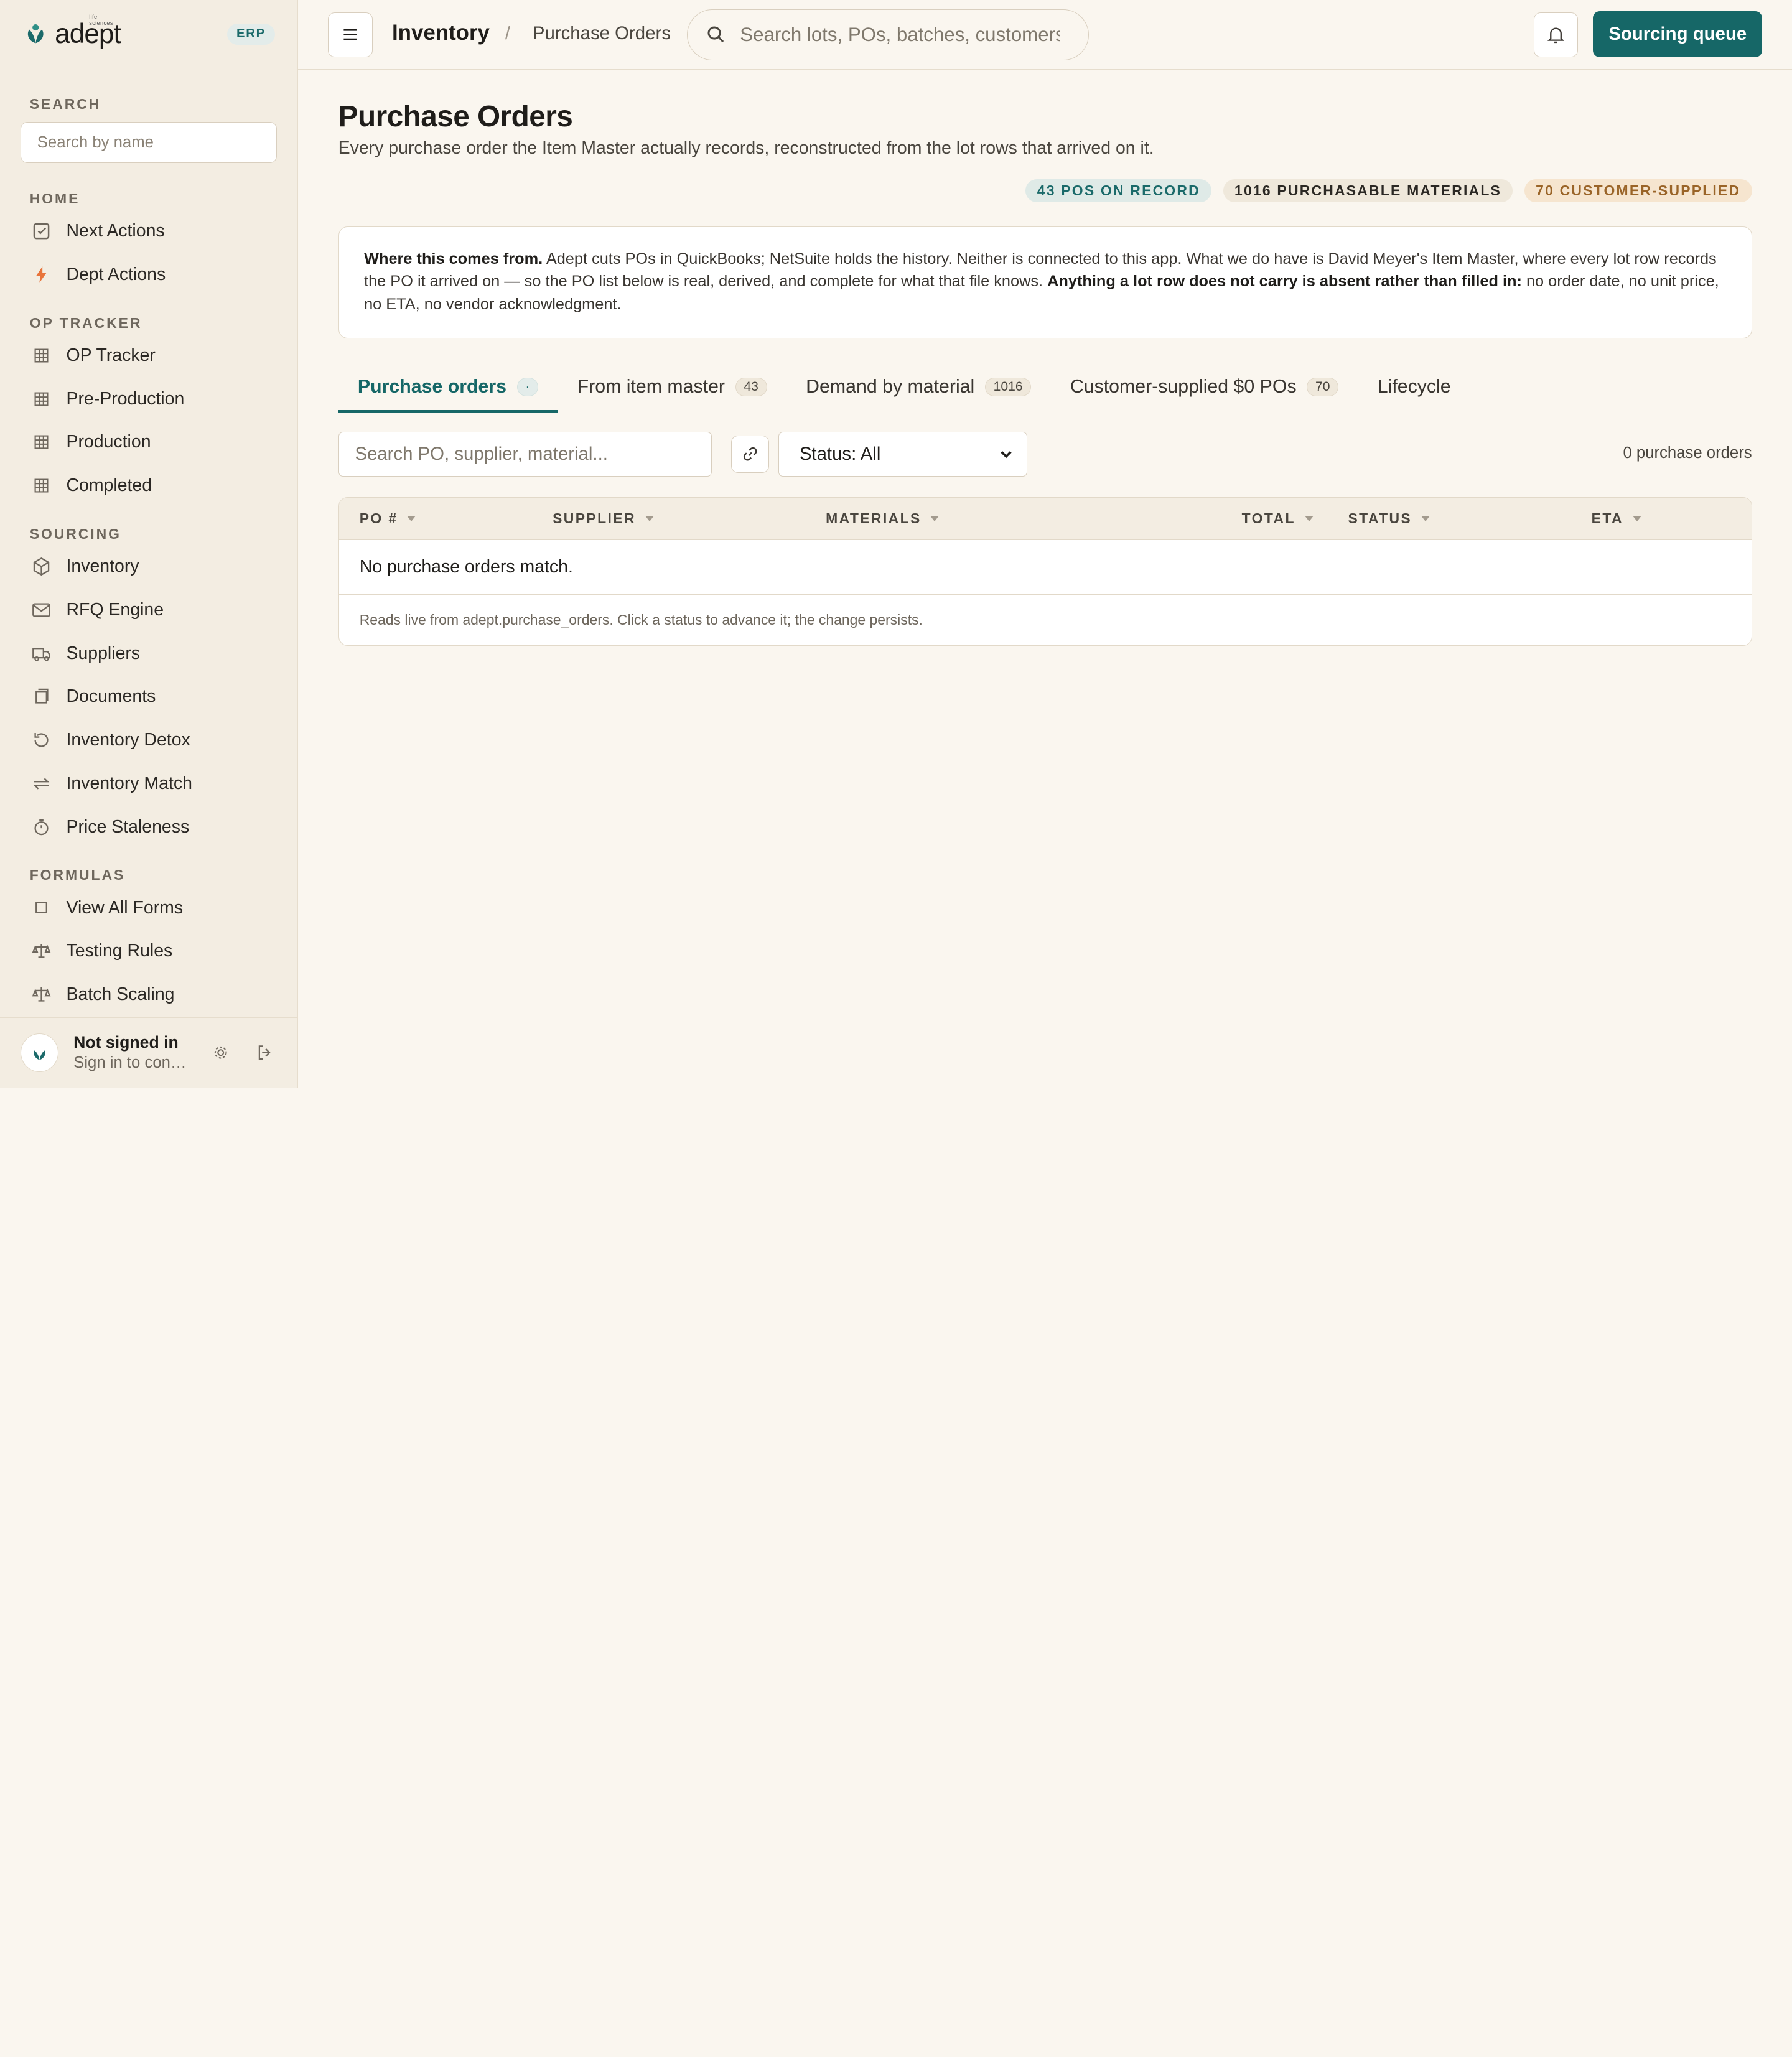 This screenshot has width=1792, height=2057. What do you see at coordinates (1687, 453) in the screenshot?
I see `result-count: 0 purchase orders` at bounding box center [1687, 453].